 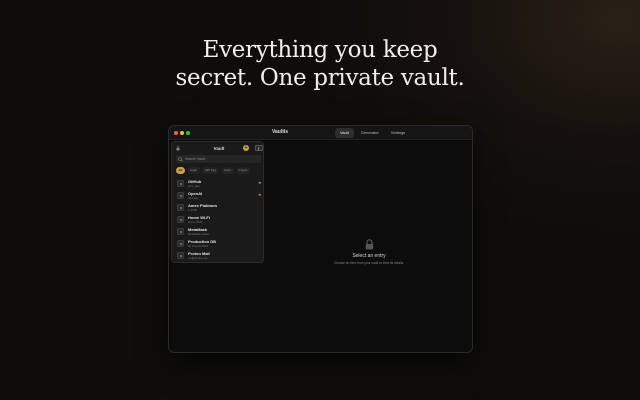 I want to click on entry-subtitle: john_doe, so click(x=194, y=185).